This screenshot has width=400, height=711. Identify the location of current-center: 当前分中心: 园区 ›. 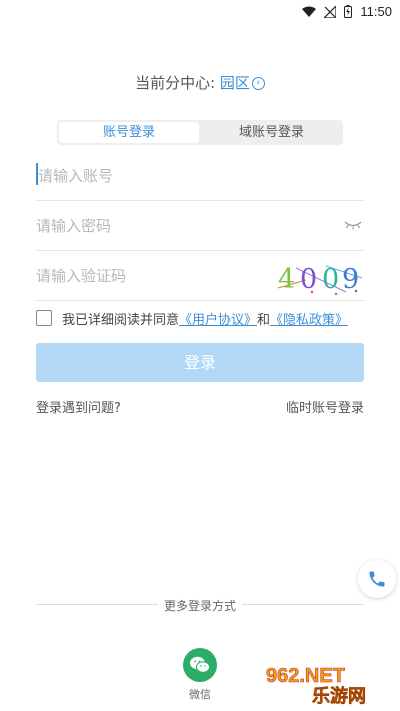
(200, 82).